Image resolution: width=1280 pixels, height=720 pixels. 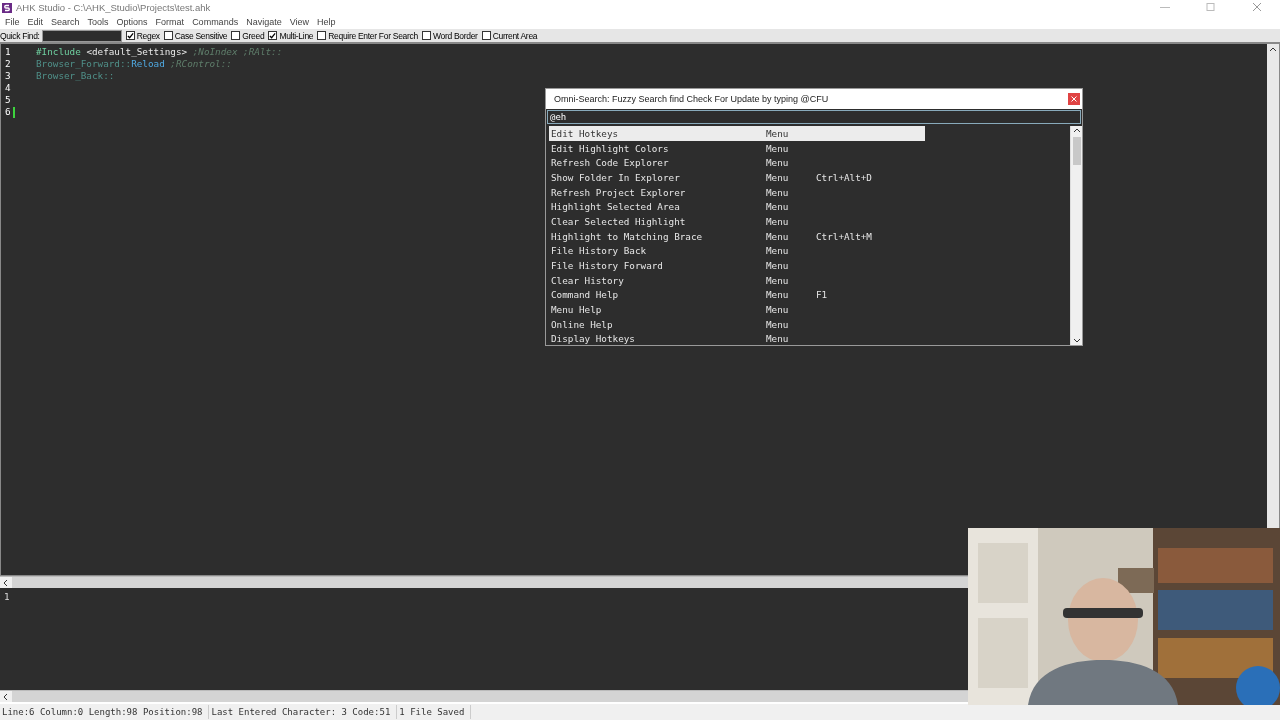 What do you see at coordinates (99, 22) in the screenshot?
I see `menu-item: Tools` at bounding box center [99, 22].